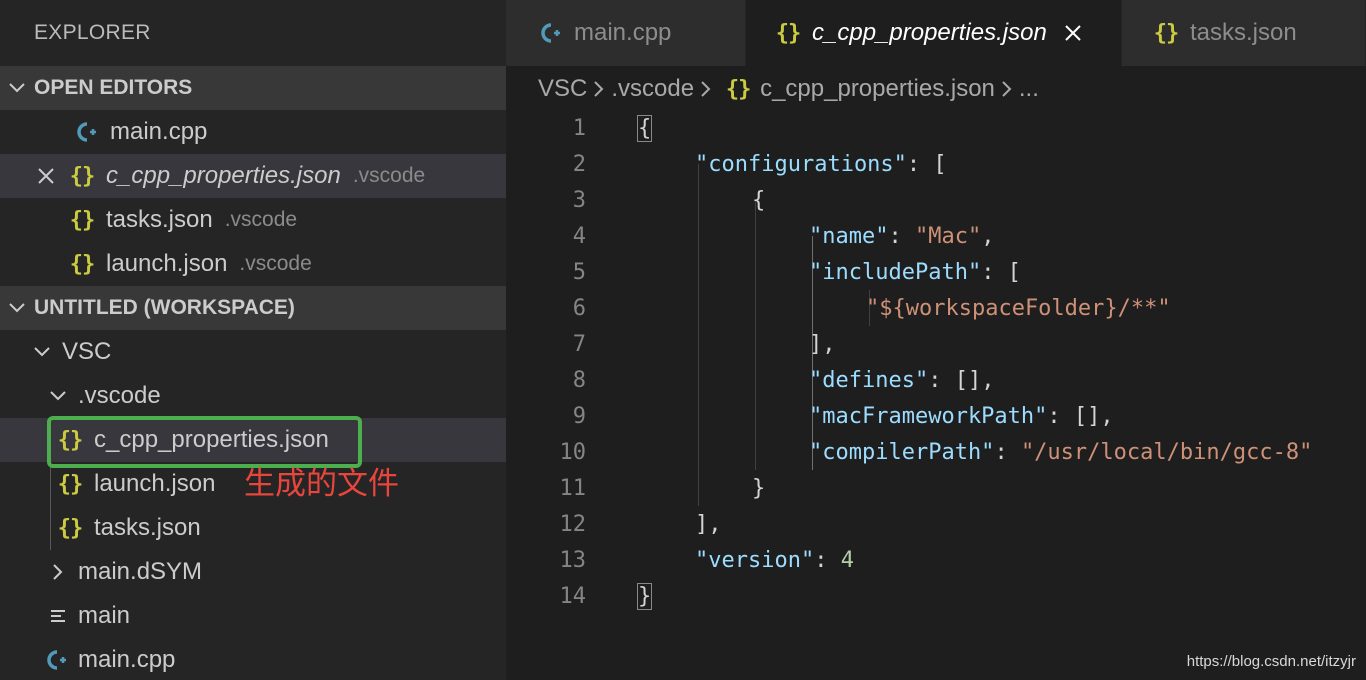  I want to click on watermark: https://blog.csdn.net/itzyjr, so click(1271, 661).